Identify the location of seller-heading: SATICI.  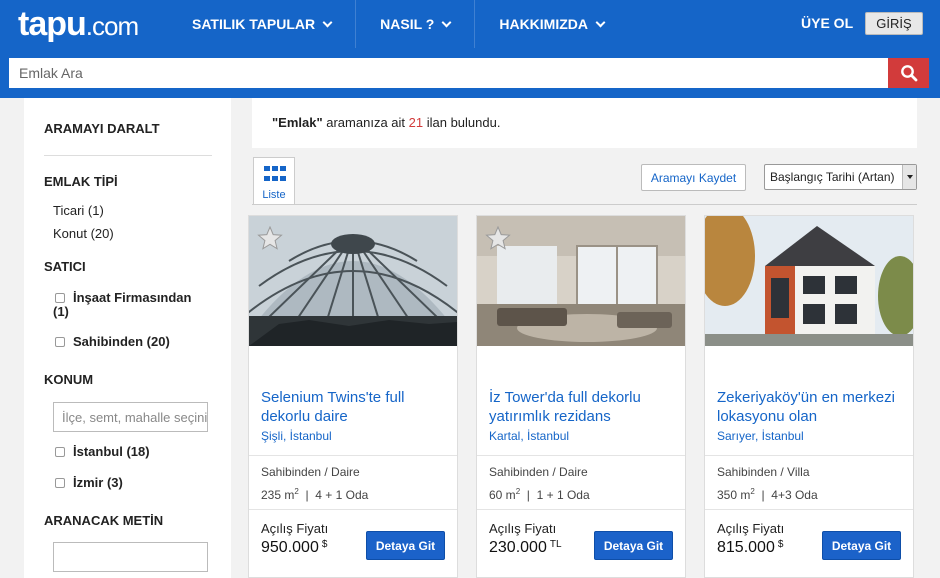
(65, 266).